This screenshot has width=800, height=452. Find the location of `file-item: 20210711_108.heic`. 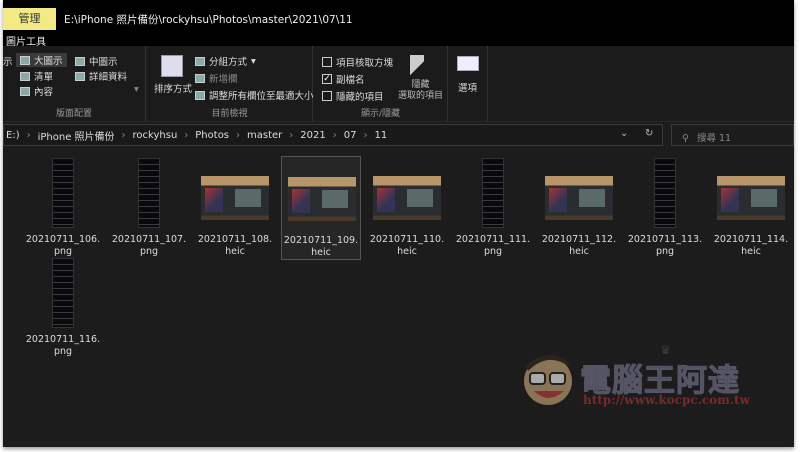

file-item: 20210711_108.heic is located at coordinates (235, 207).